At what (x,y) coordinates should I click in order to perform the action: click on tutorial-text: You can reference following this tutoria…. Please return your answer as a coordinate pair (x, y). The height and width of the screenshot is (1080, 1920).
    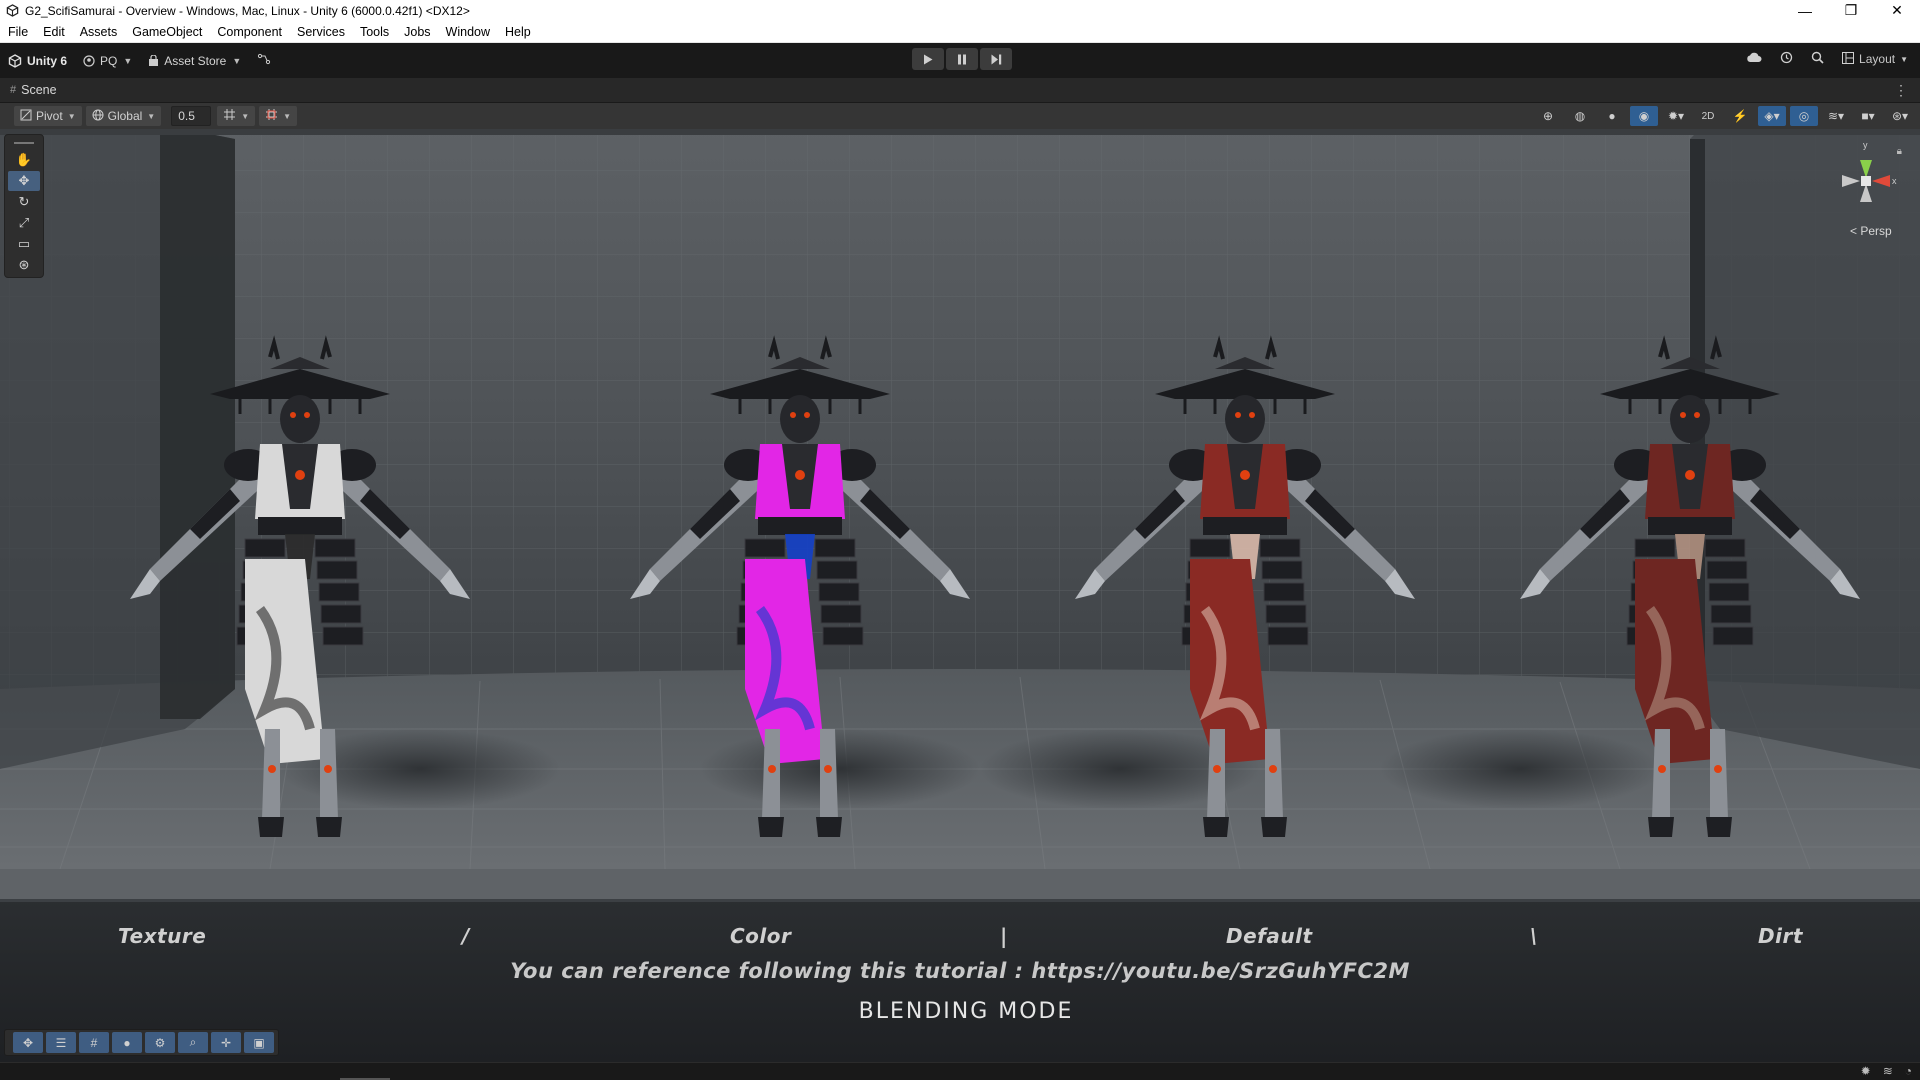
    Looking at the image, I should click on (960, 971).